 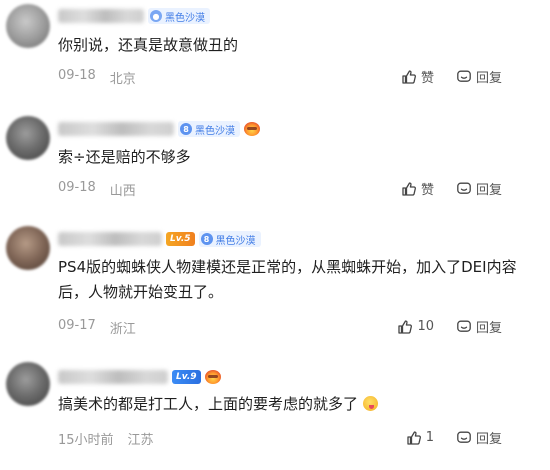 I want to click on group-tag: ● 黑色沙漠, so click(x=179, y=16).